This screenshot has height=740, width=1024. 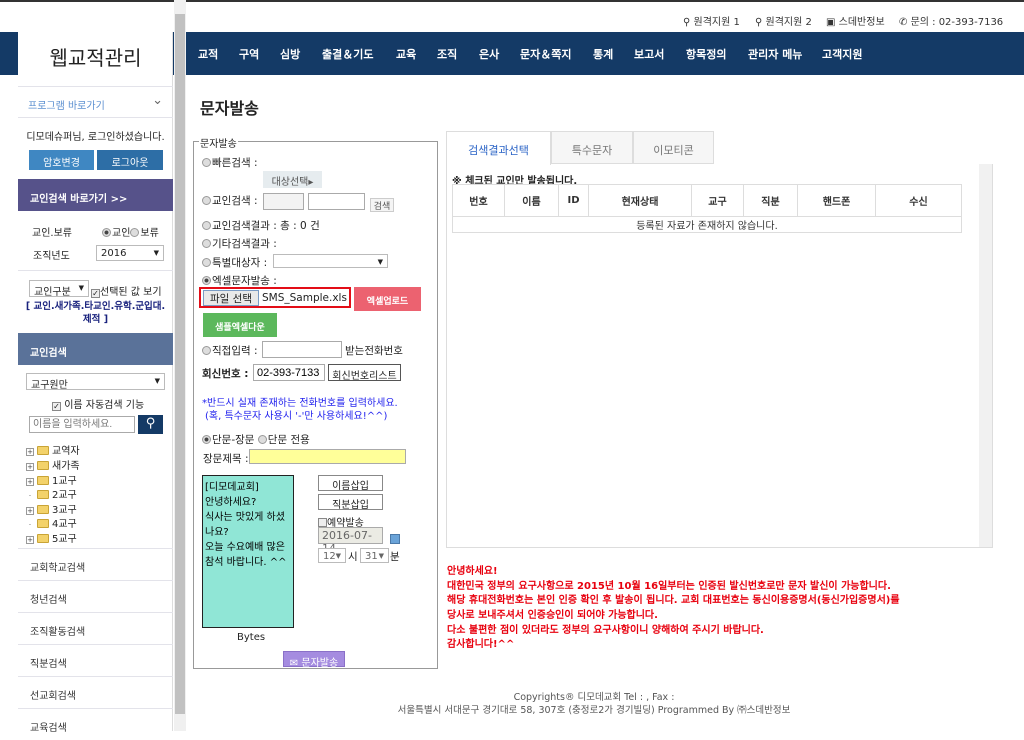 I want to click on tree-item: · 2교구, so click(x=51, y=493).